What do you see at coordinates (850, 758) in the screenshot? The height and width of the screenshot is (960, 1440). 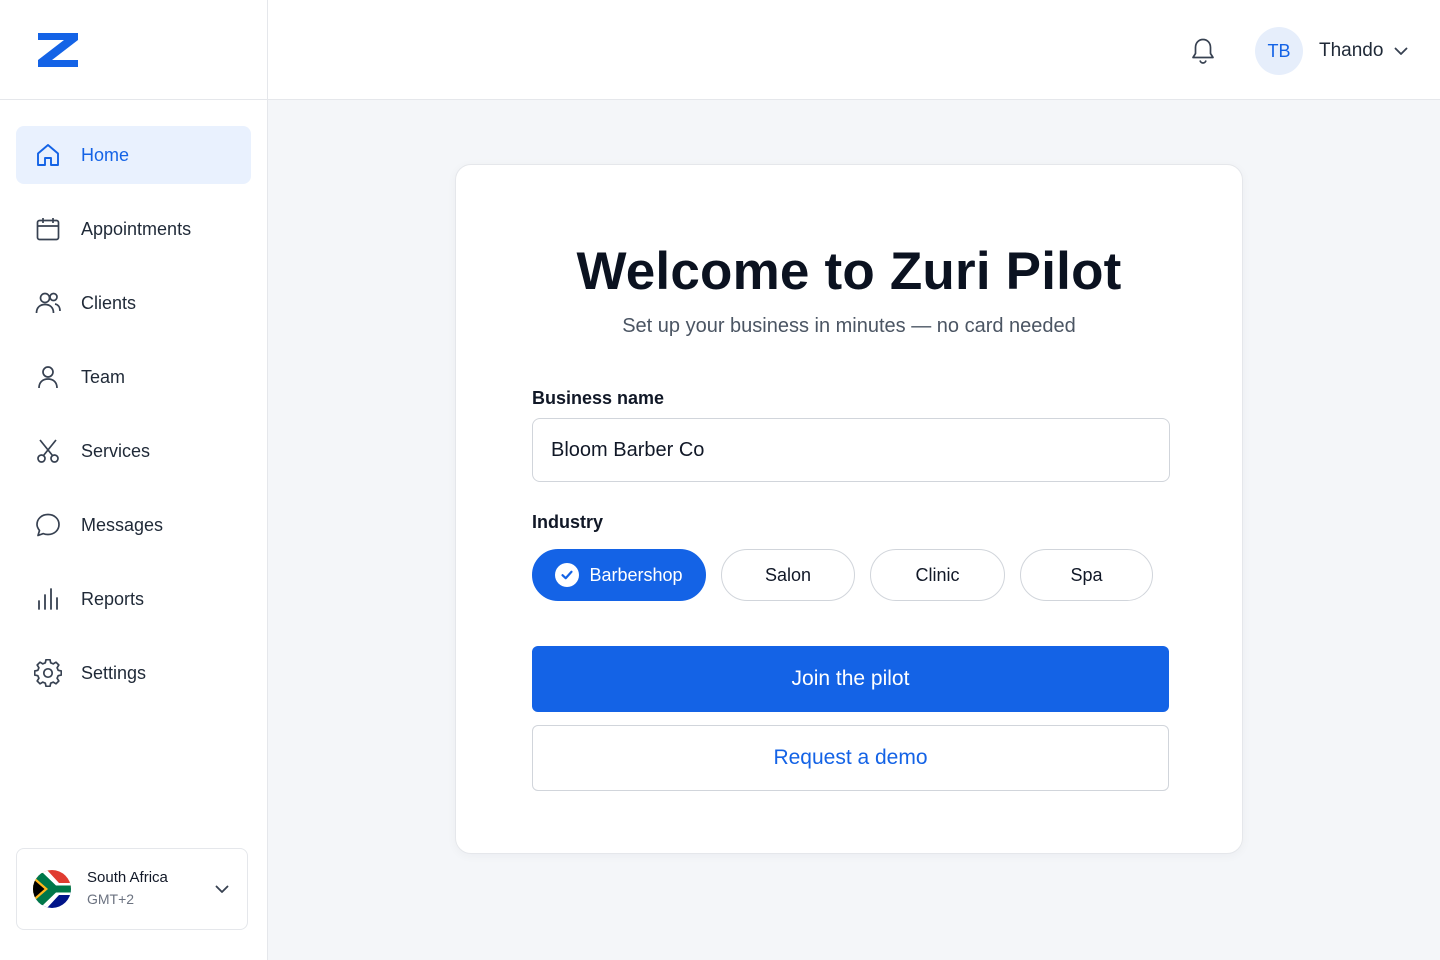 I see `request-demo-button: Request a demo` at bounding box center [850, 758].